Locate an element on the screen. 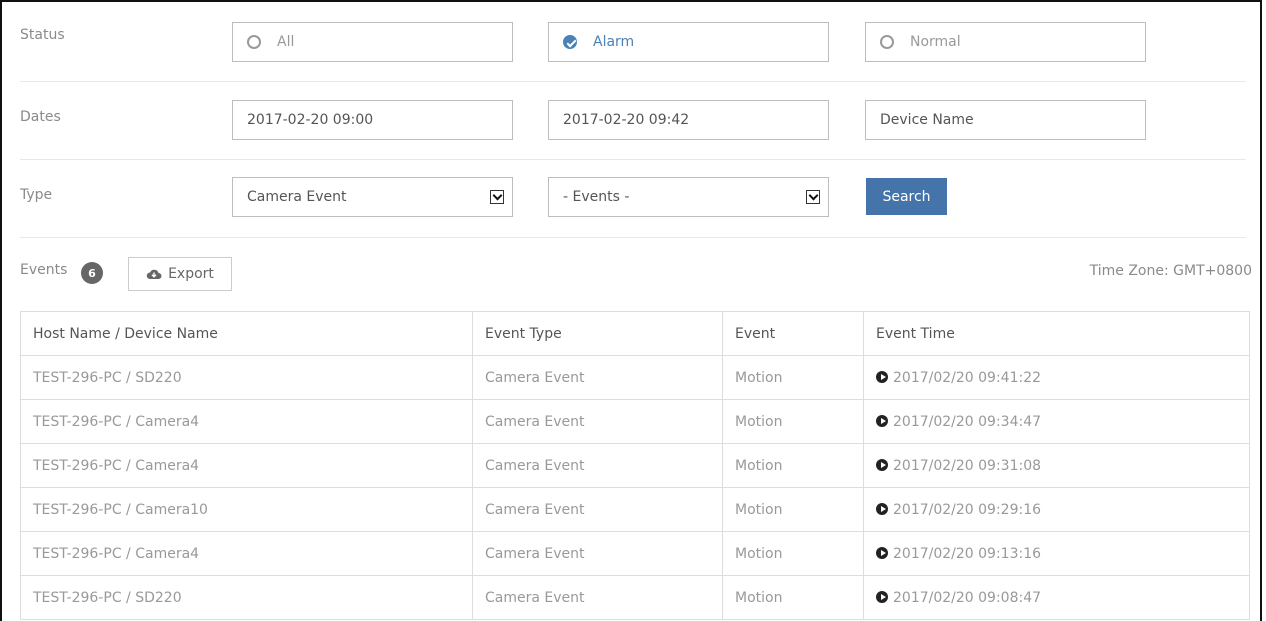  timezone-label: Time Zone: GMT+0800 is located at coordinates (1170, 271).